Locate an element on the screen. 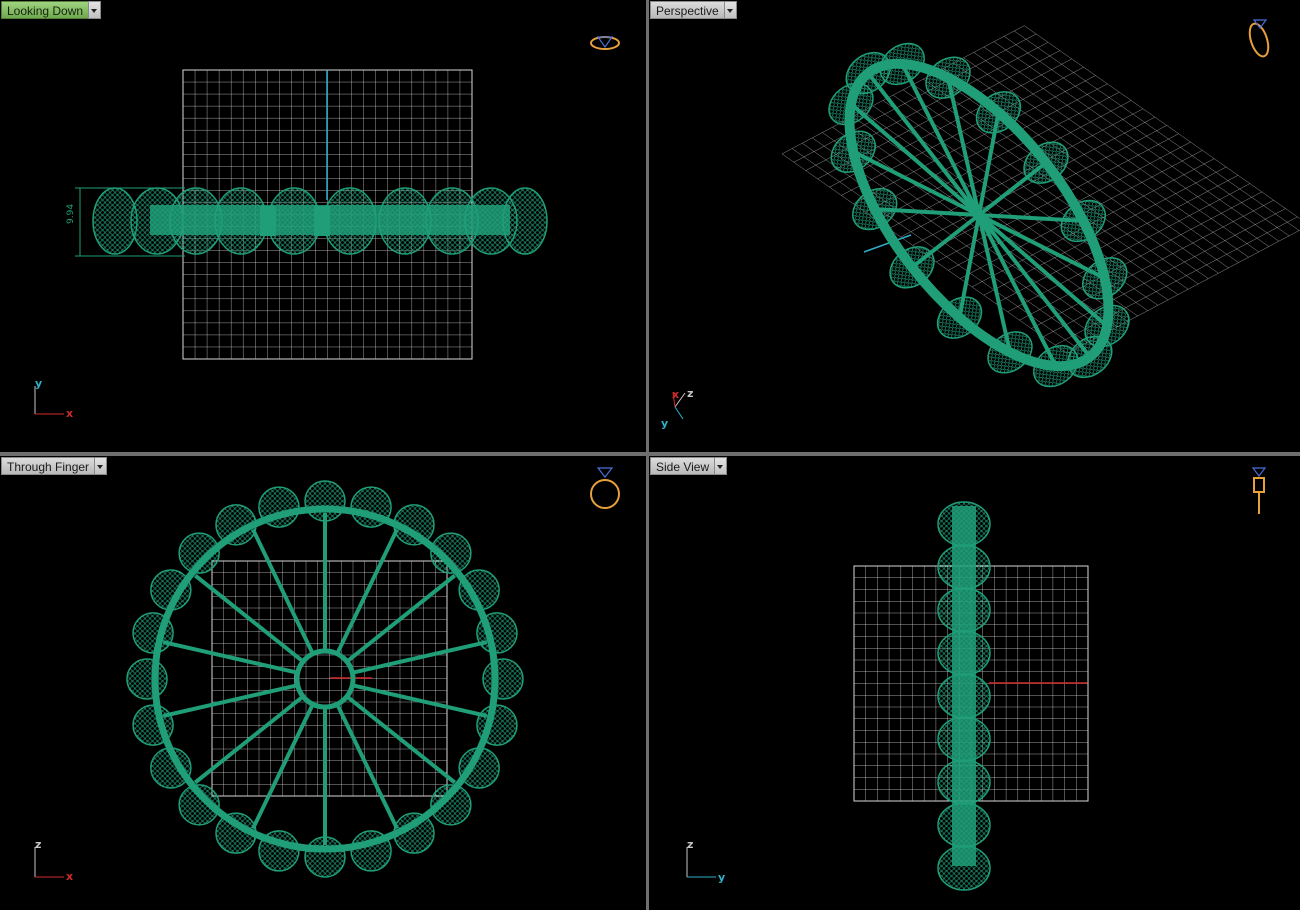 Image resolution: width=1300 pixels, height=910 pixels. ring-perspective-icon is located at coordinates (1259, 38).